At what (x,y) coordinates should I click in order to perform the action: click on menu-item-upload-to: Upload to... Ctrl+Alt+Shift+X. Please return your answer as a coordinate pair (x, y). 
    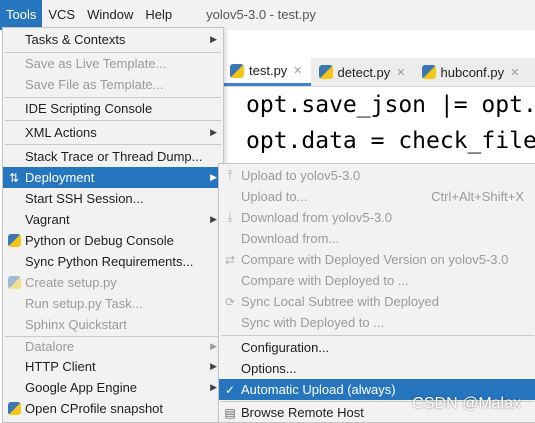
    Looking at the image, I should click on (377, 196).